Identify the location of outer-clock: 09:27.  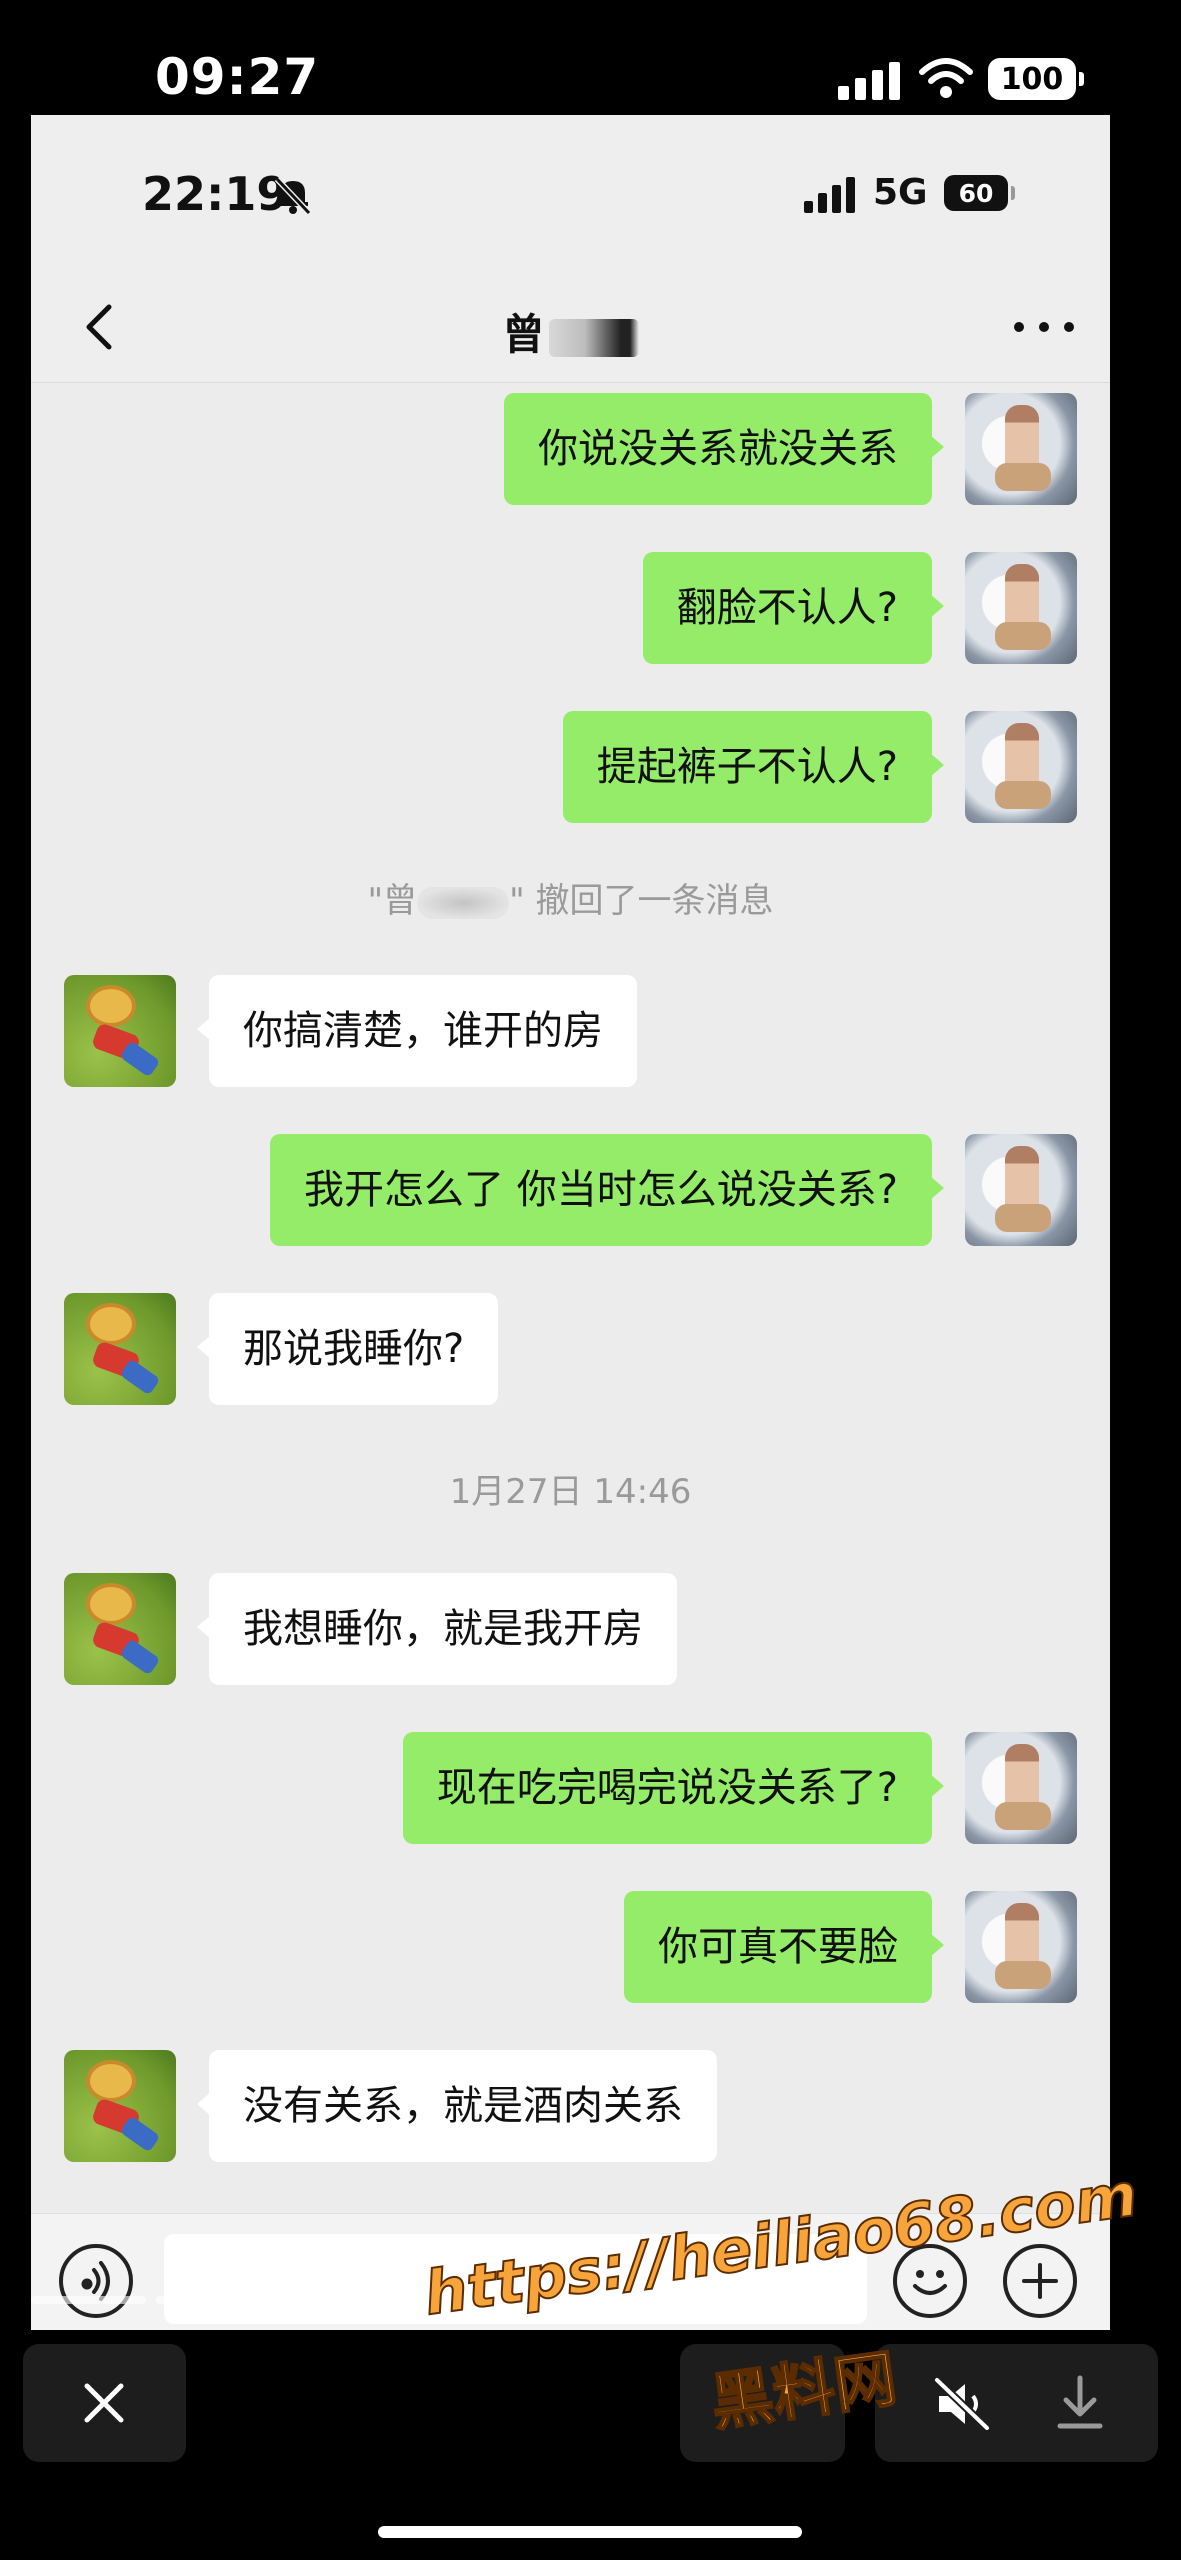
(237, 77).